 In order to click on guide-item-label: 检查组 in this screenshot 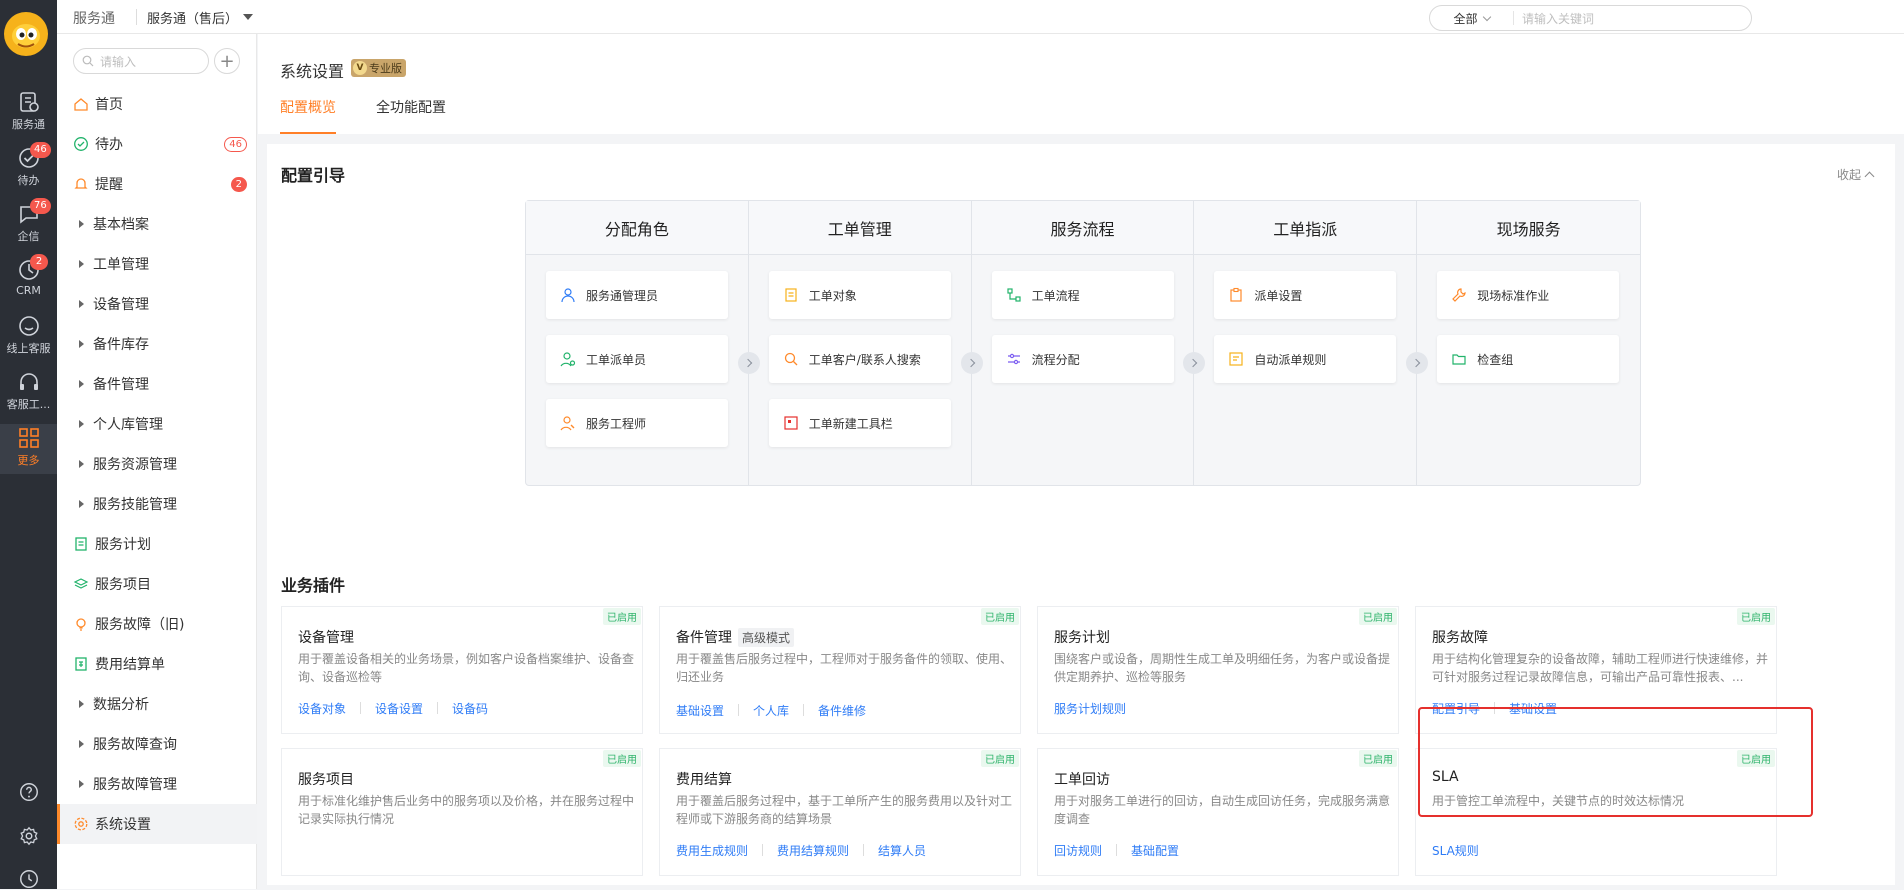, I will do `click(1495, 359)`.